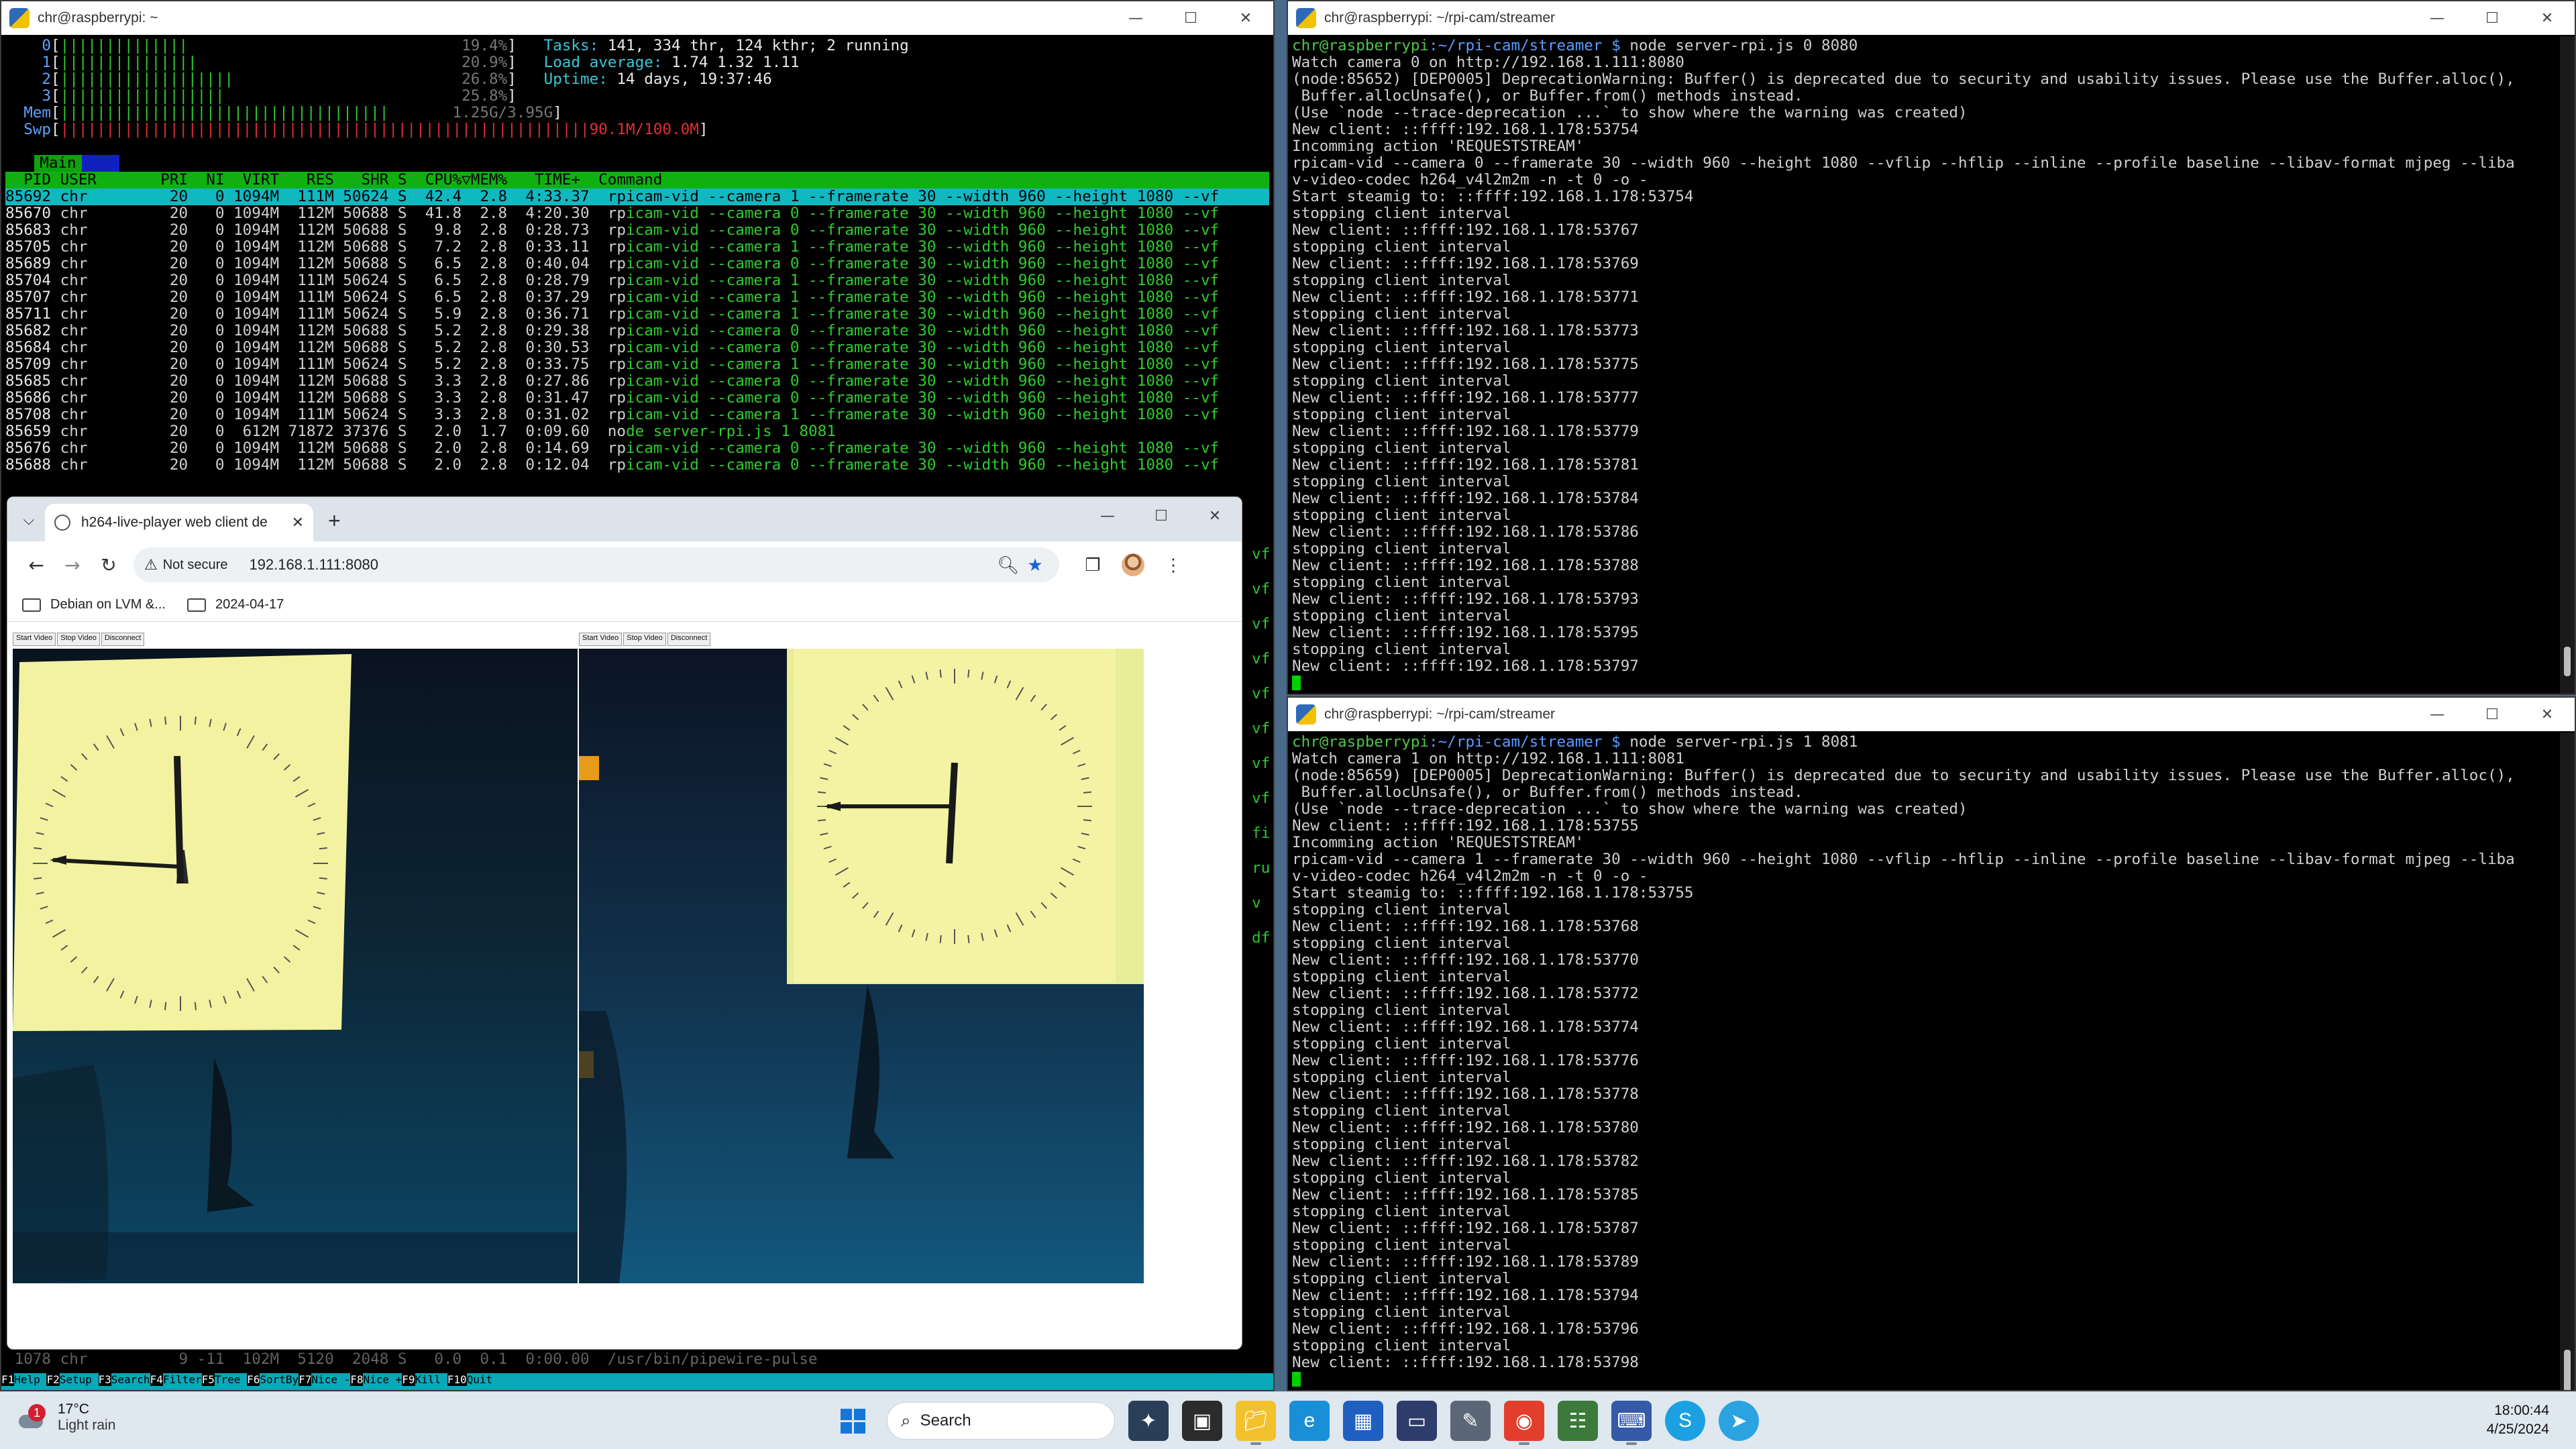 The image size is (2576, 1449). Describe the element at coordinates (1202, 1421) in the screenshot. I see `task-view-icon: ▣` at that location.